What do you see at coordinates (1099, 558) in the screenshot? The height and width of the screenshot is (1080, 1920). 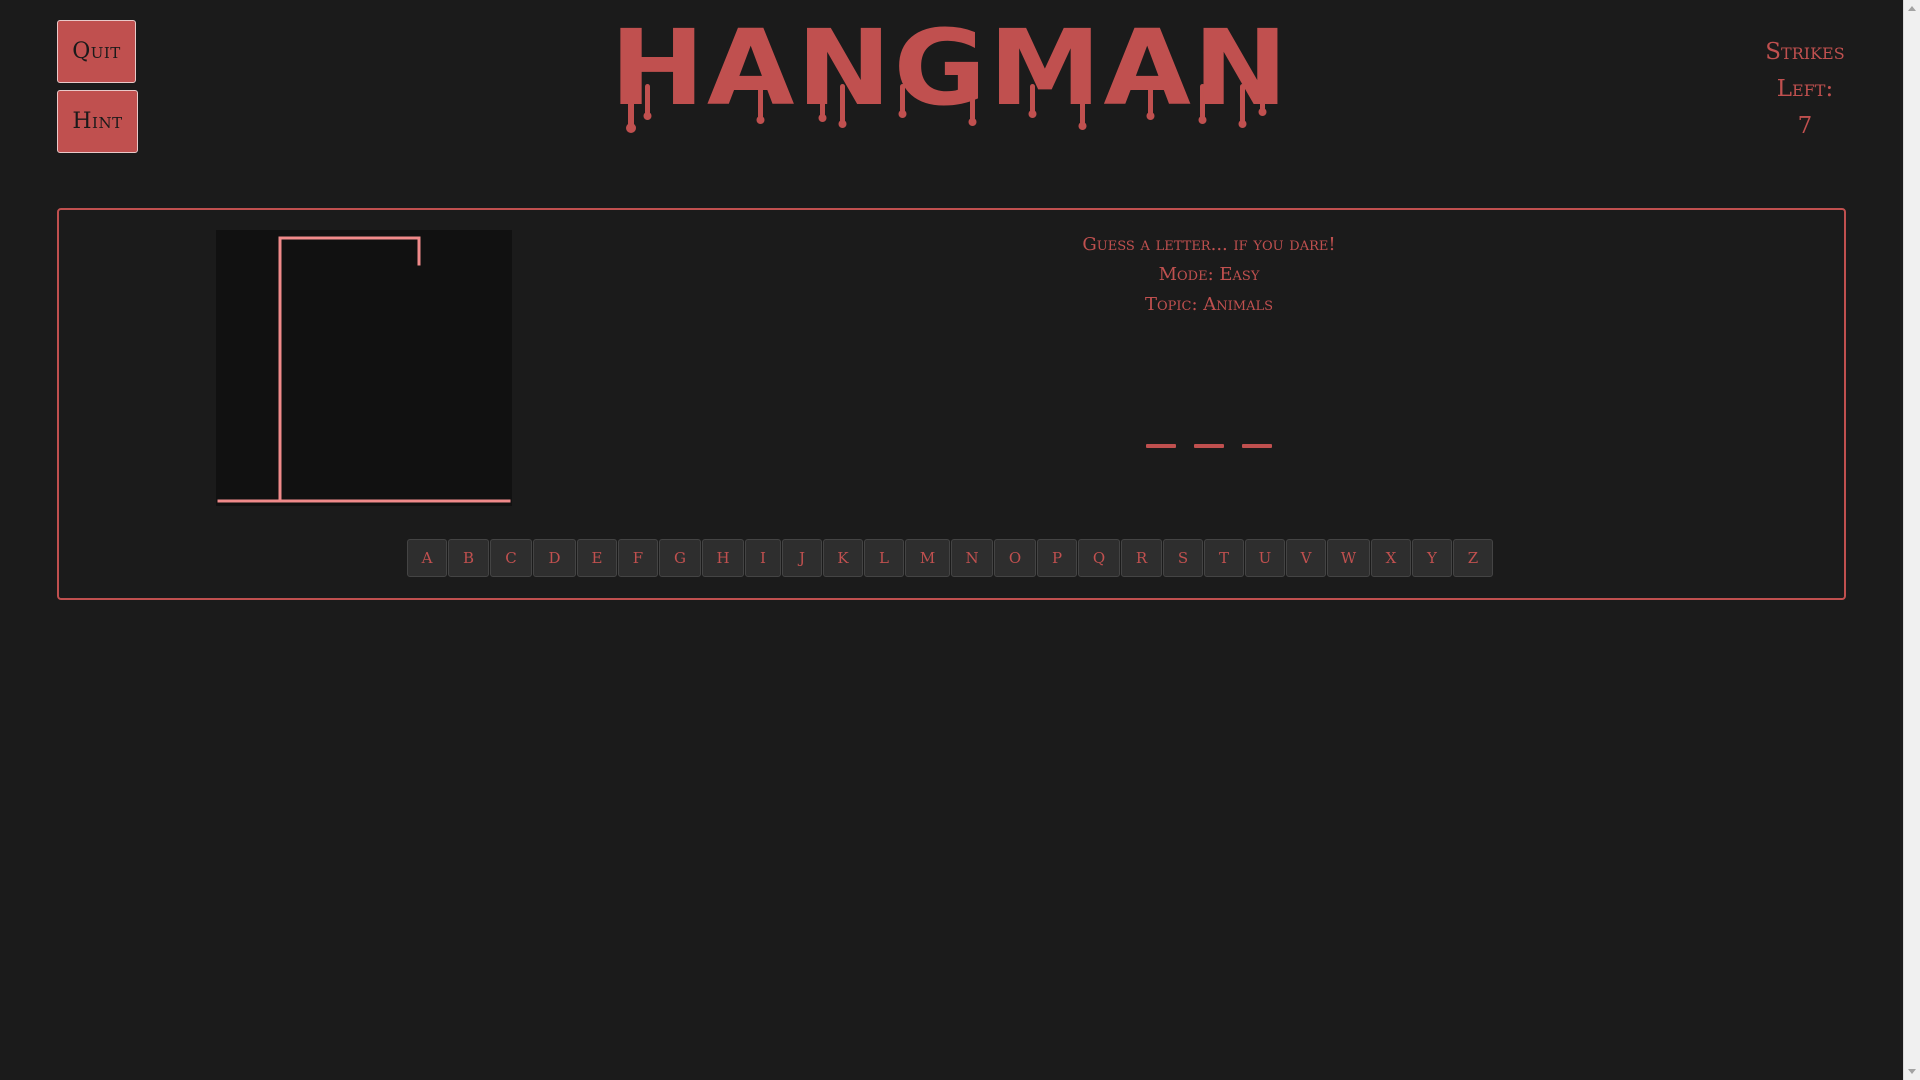 I see `letter-key-q: Q` at bounding box center [1099, 558].